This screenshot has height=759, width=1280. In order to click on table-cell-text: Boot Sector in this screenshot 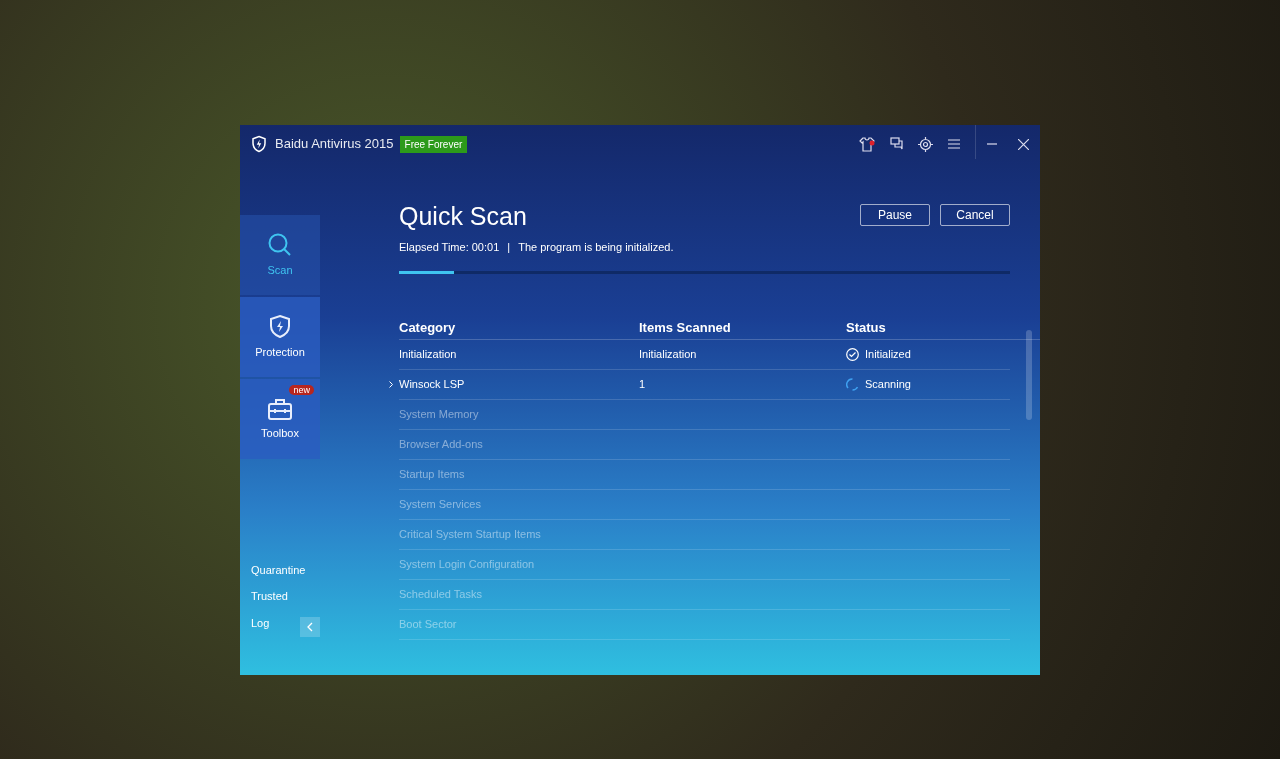, I will do `click(428, 624)`.